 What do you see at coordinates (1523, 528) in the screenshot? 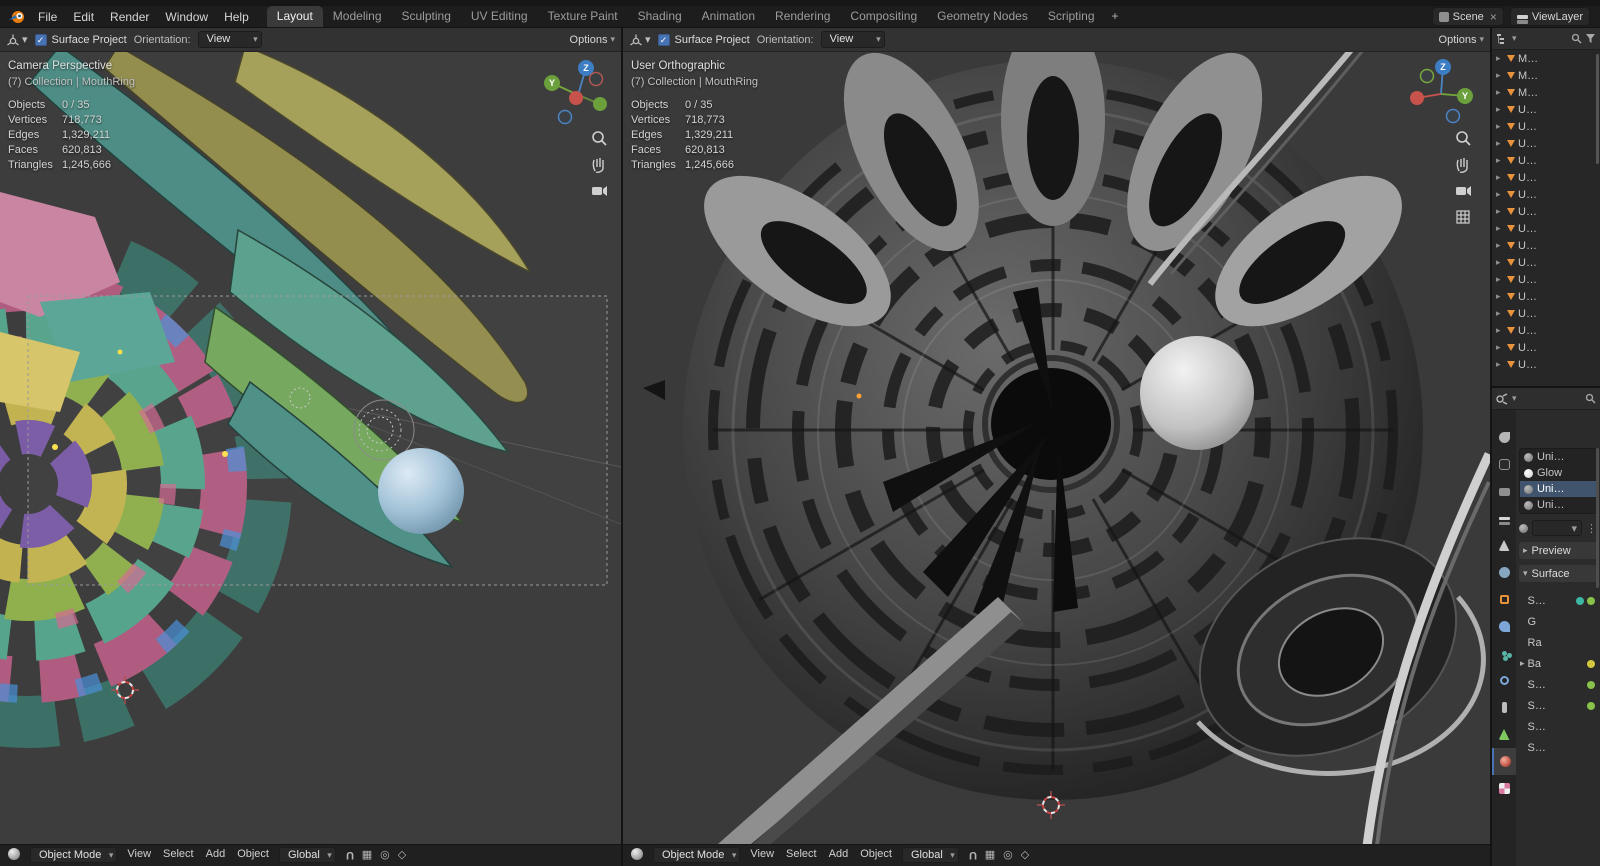
I see `browse-material-icon` at bounding box center [1523, 528].